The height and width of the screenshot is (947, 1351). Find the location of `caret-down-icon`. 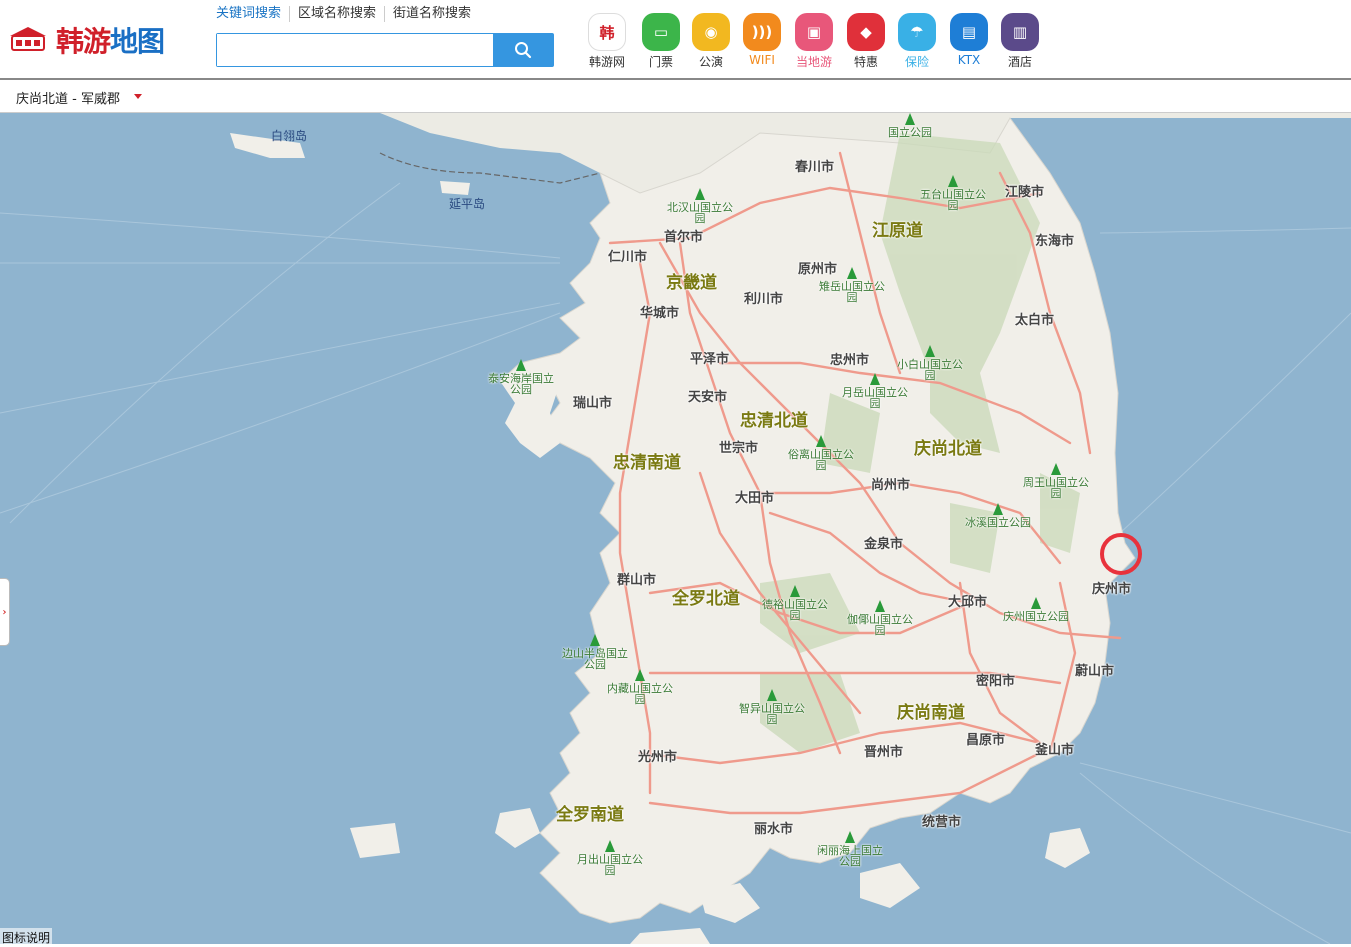

caret-down-icon is located at coordinates (138, 96).